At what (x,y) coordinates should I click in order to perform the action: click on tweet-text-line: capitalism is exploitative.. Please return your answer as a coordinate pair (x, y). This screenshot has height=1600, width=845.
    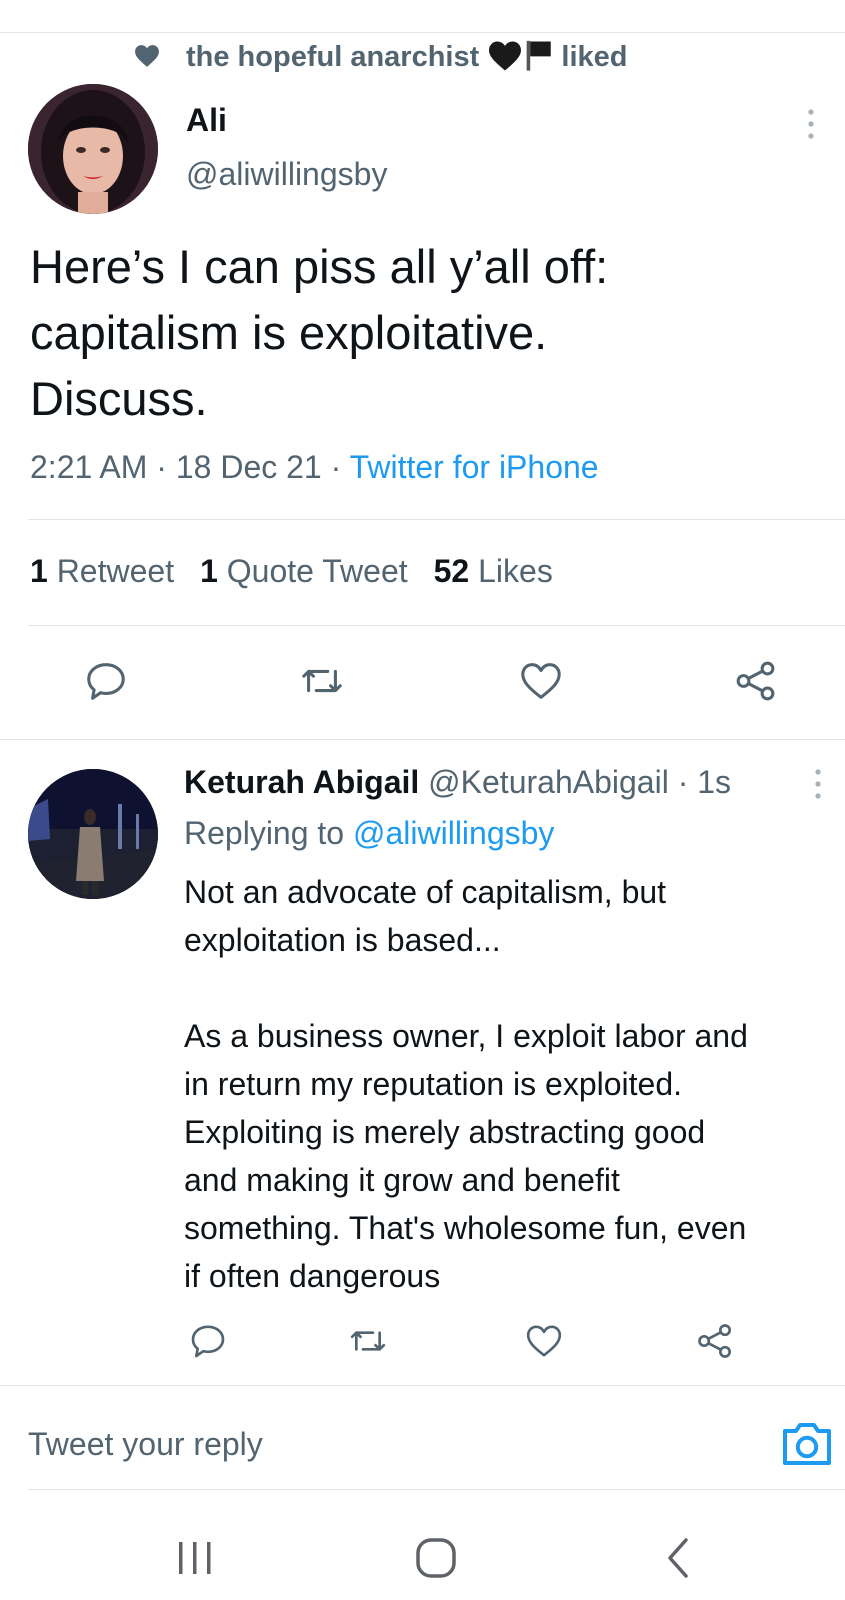
    Looking at the image, I should click on (289, 332).